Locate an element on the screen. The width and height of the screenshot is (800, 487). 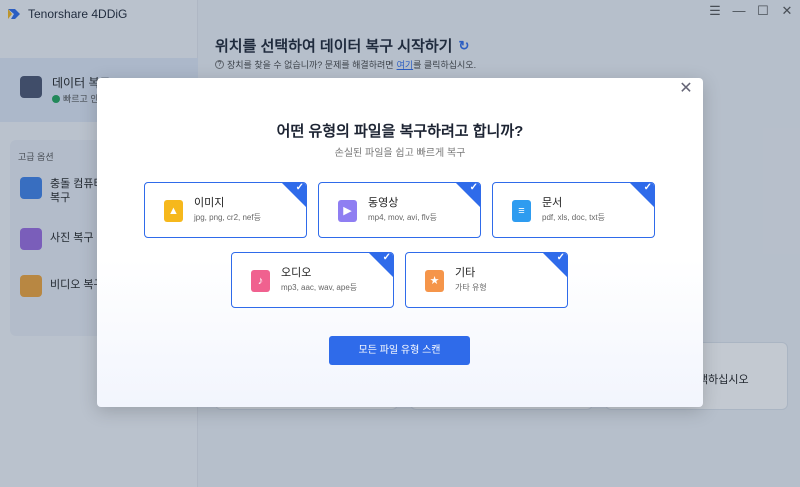
dialog-title: 어떤 유형의 파일을 복구하려고 합니까? is located at coordinates (400, 131).